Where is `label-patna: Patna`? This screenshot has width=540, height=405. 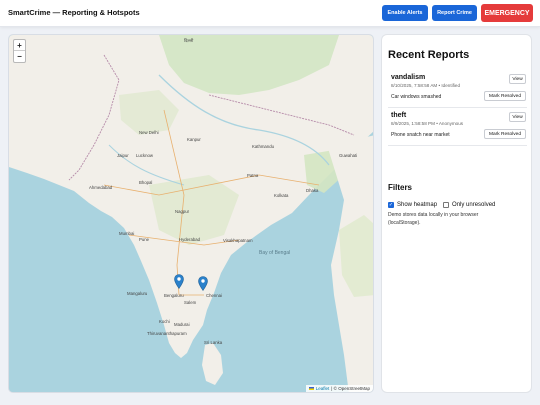 label-patna: Patna is located at coordinates (253, 175).